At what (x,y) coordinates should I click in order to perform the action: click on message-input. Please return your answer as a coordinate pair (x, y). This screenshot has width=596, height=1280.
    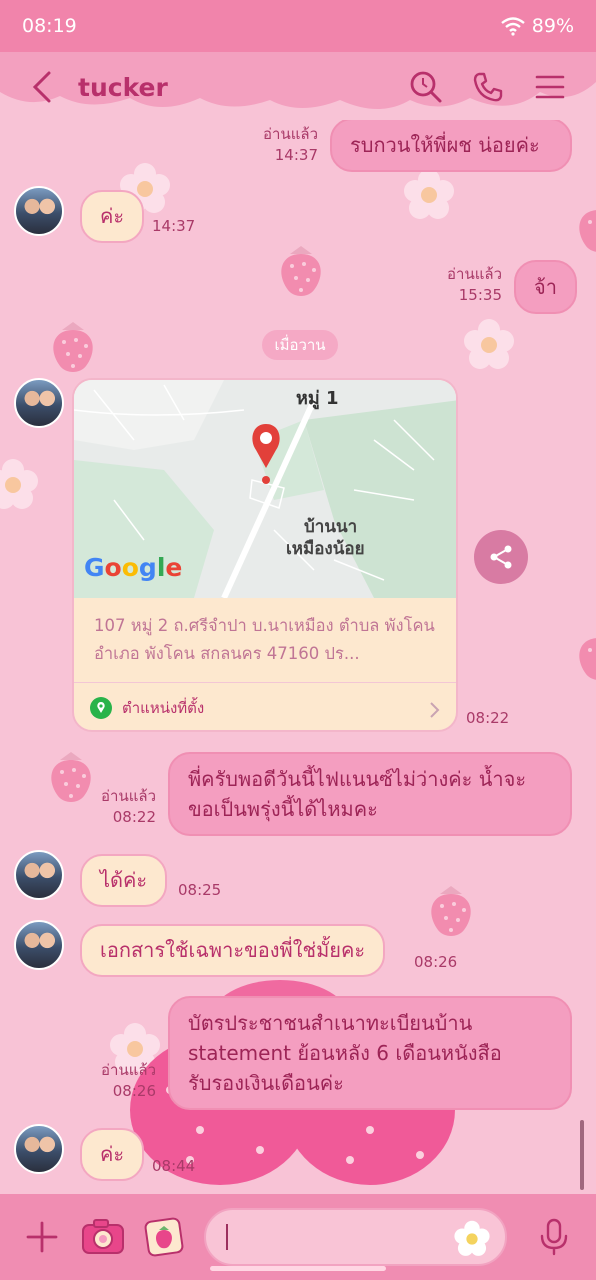
    Looking at the image, I should click on (356, 1237).